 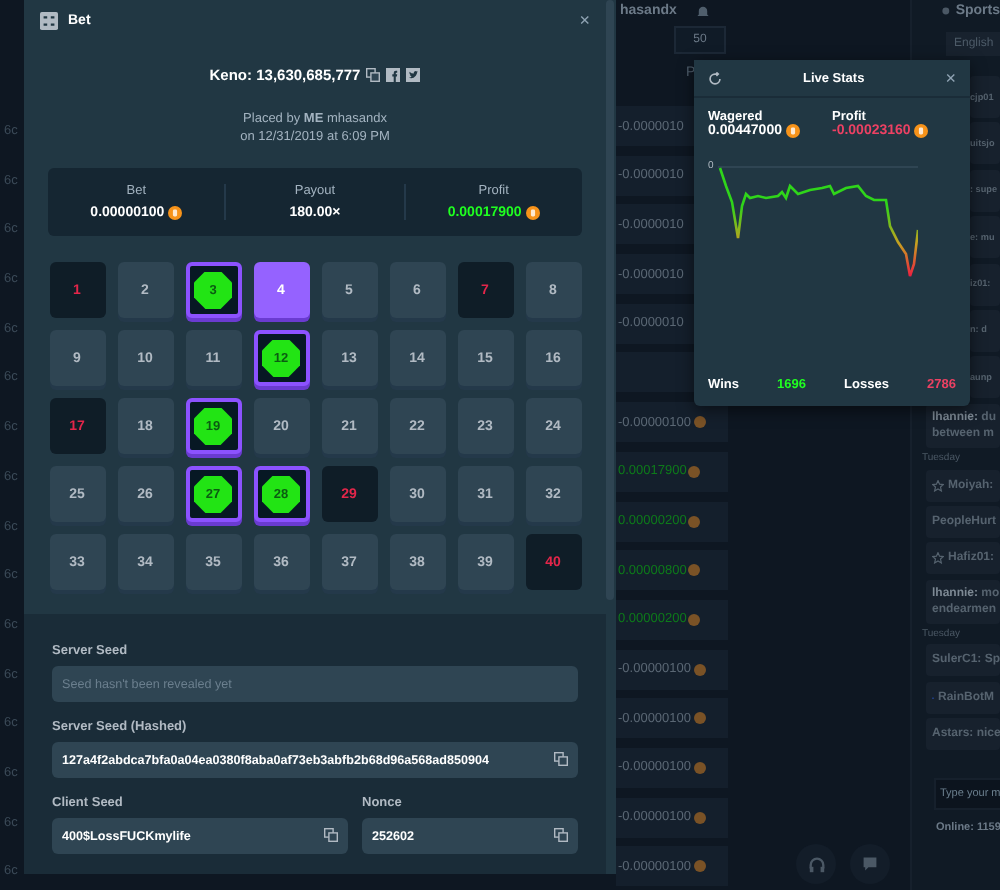 I want to click on support-button, so click(x=816, y=864).